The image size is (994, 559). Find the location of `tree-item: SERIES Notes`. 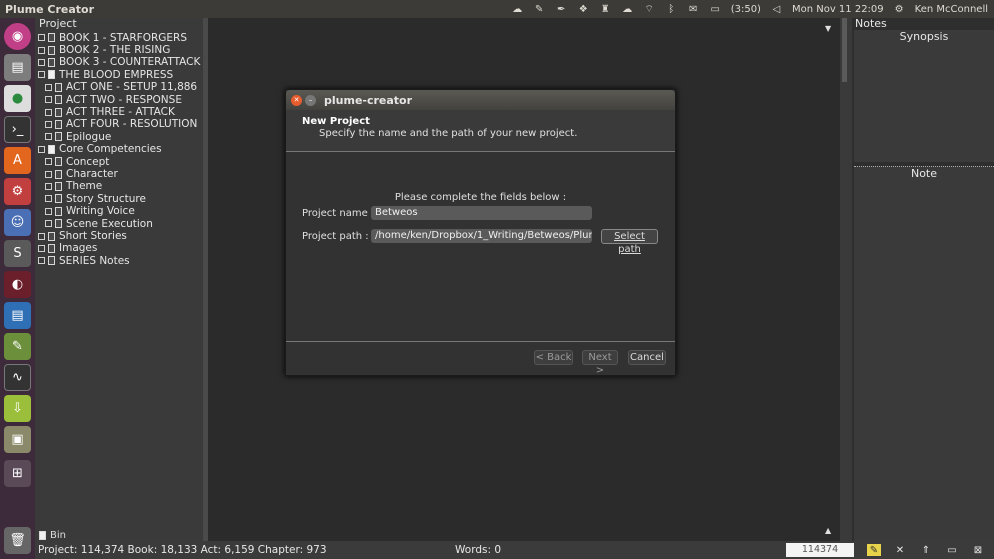

tree-item: SERIES Notes is located at coordinates (84, 261).